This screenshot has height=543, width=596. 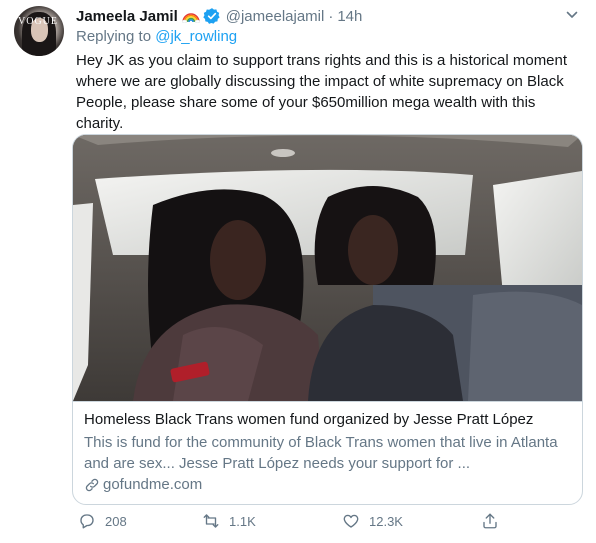 What do you see at coordinates (242, 521) in the screenshot?
I see `retweet-count: 1.1K` at bounding box center [242, 521].